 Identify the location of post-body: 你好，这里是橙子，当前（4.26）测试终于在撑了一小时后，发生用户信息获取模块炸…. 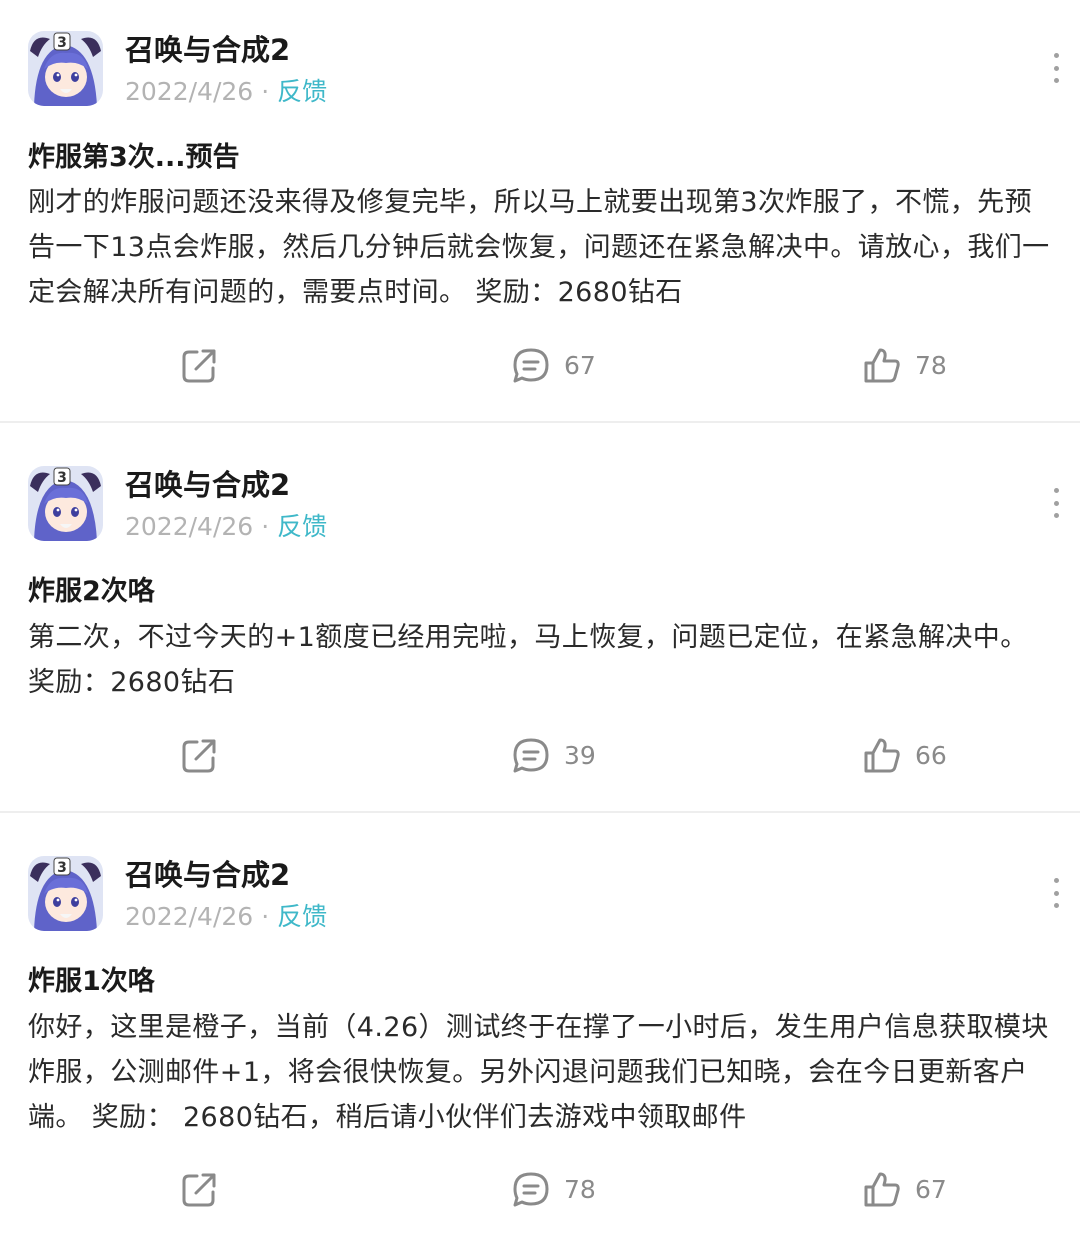
(538, 1072).